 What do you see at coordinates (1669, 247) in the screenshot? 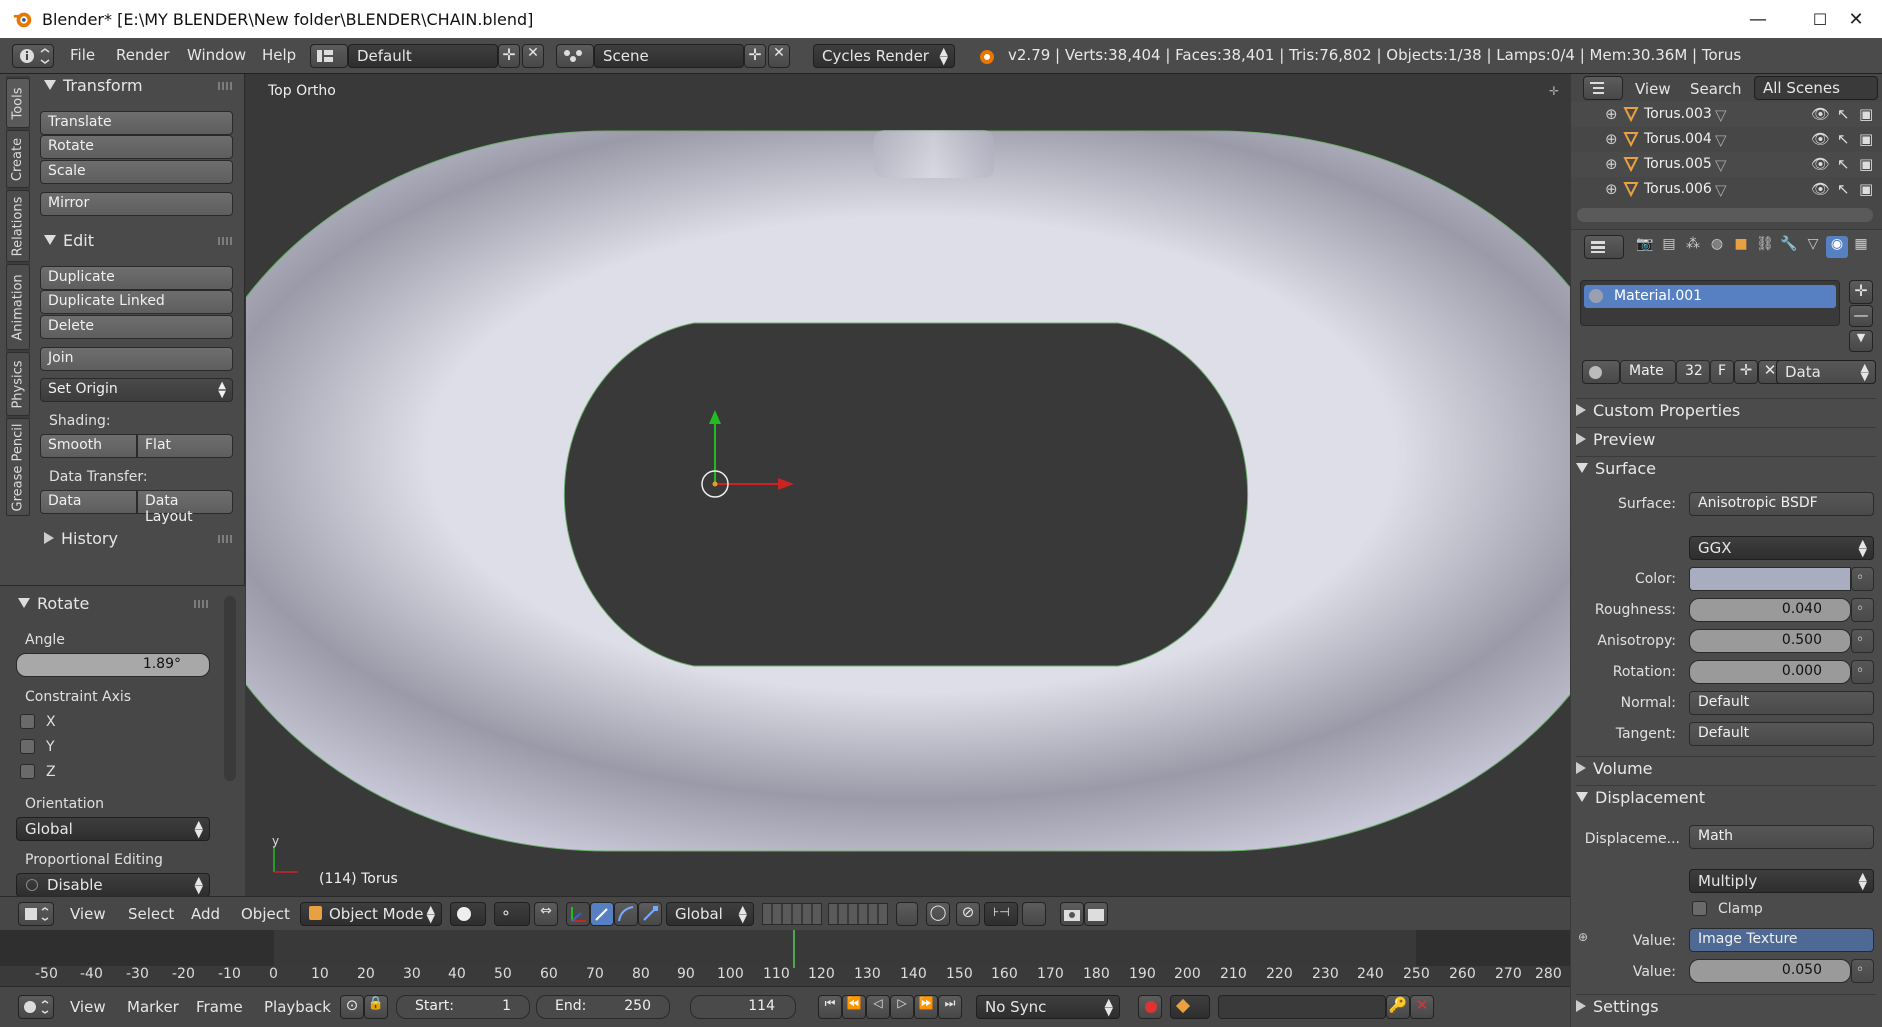
I see `render-layers-tab-icon: ▤` at bounding box center [1669, 247].